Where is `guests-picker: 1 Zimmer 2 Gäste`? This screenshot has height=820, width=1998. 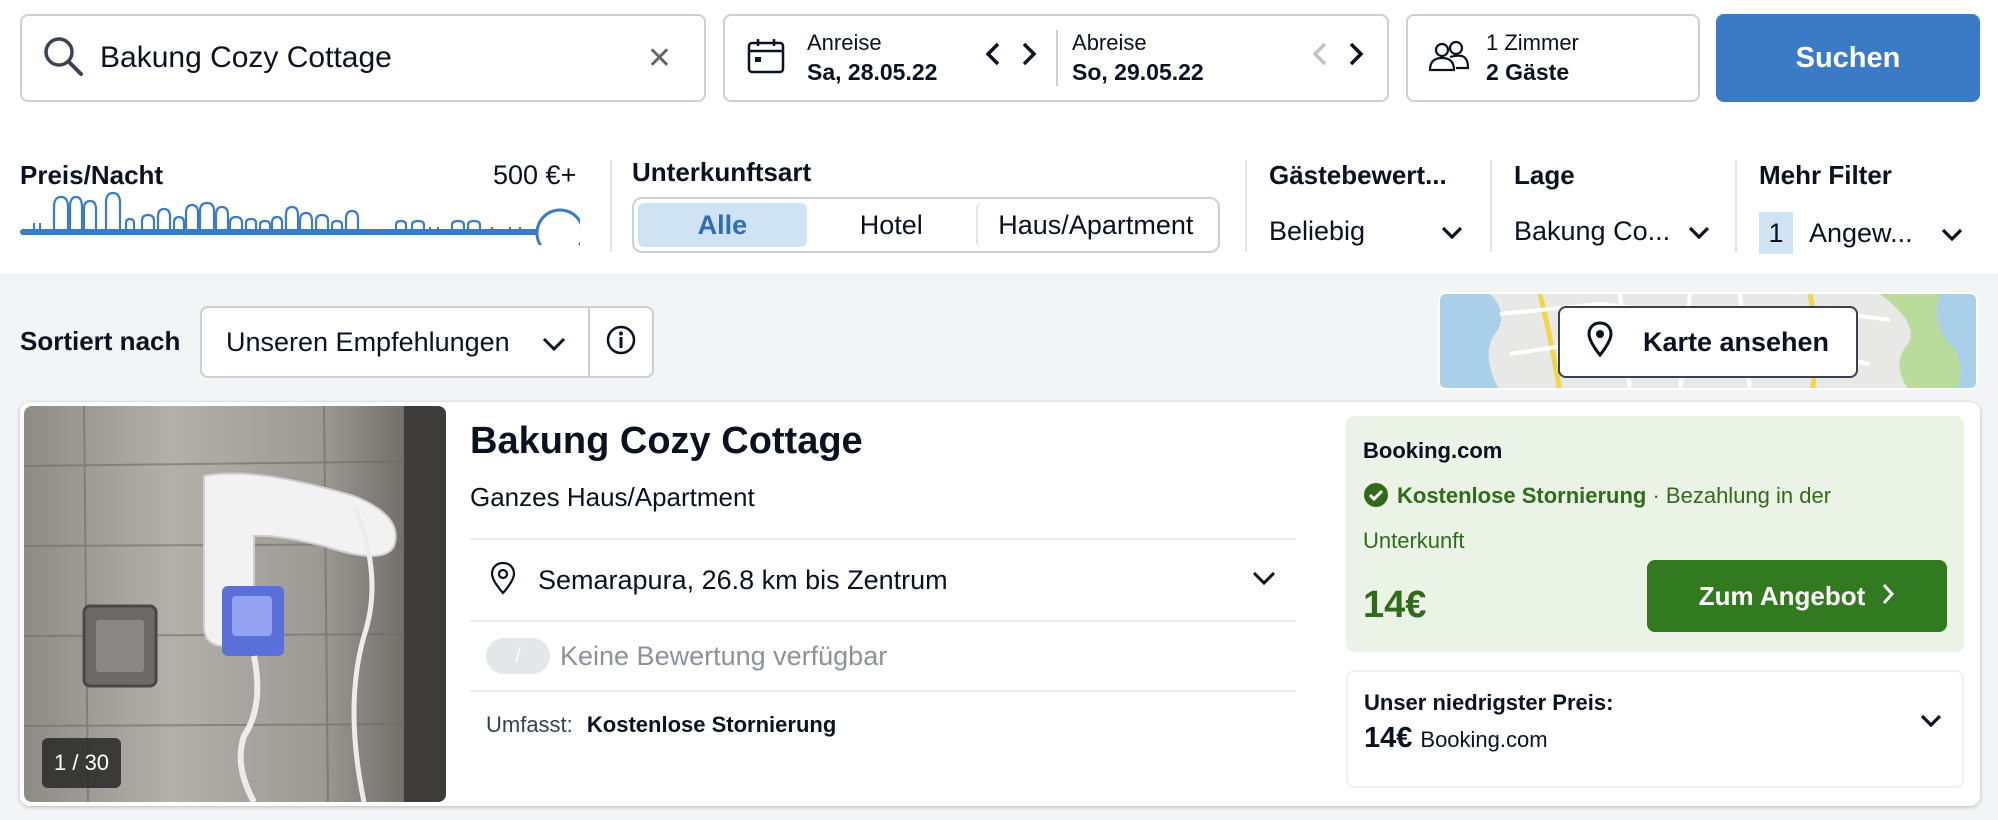
guests-picker: 1 Zimmer 2 Gäste is located at coordinates (1553, 58).